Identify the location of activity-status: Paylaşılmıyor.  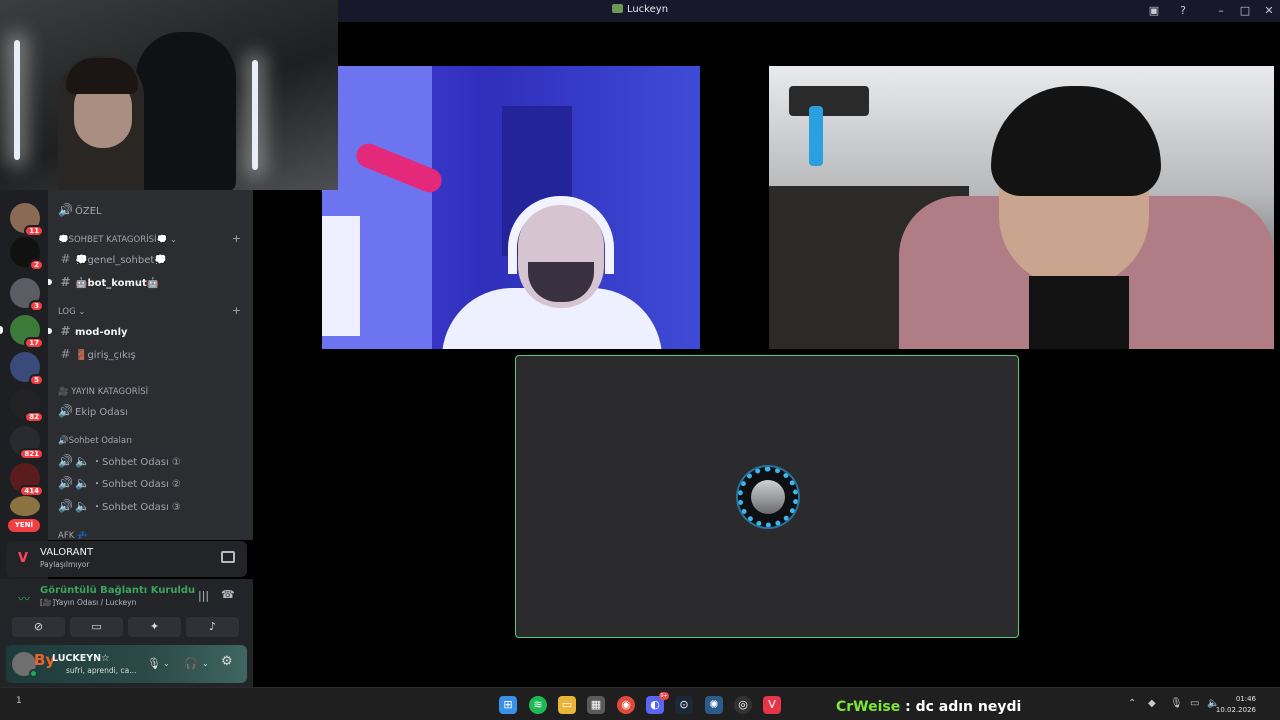
(65, 564).